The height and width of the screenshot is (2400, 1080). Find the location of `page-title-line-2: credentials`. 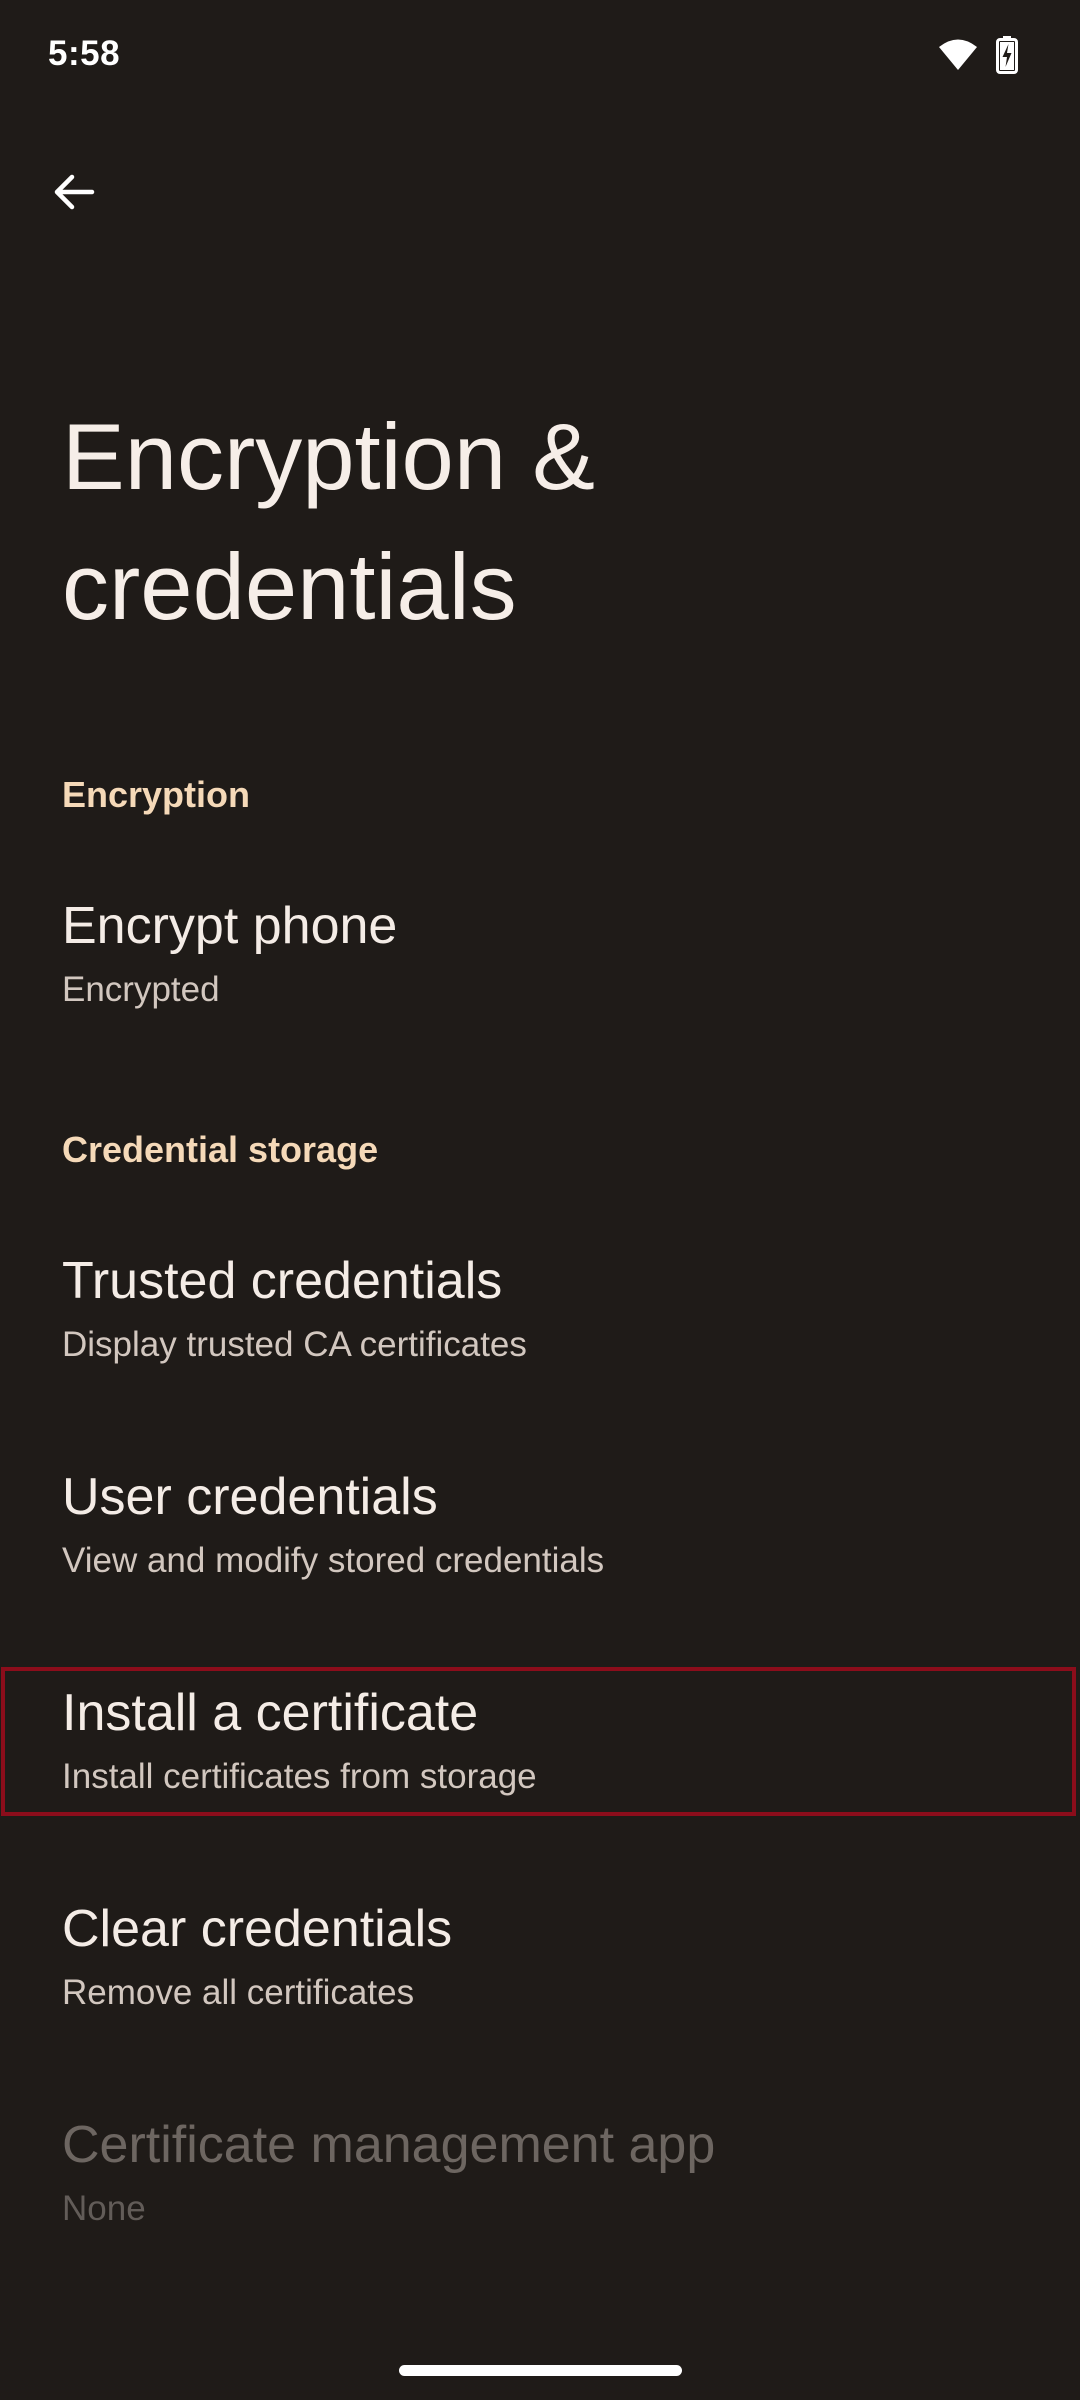

page-title-line-2: credentials is located at coordinates (289, 586).